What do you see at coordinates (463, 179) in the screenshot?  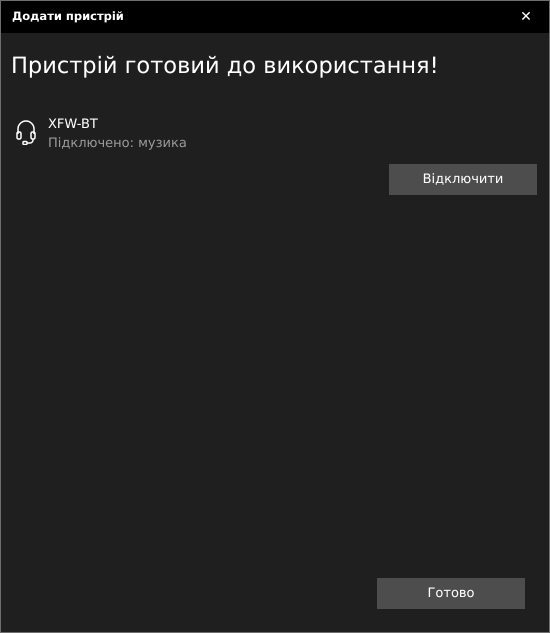 I see `disconnect-button: Відключити` at bounding box center [463, 179].